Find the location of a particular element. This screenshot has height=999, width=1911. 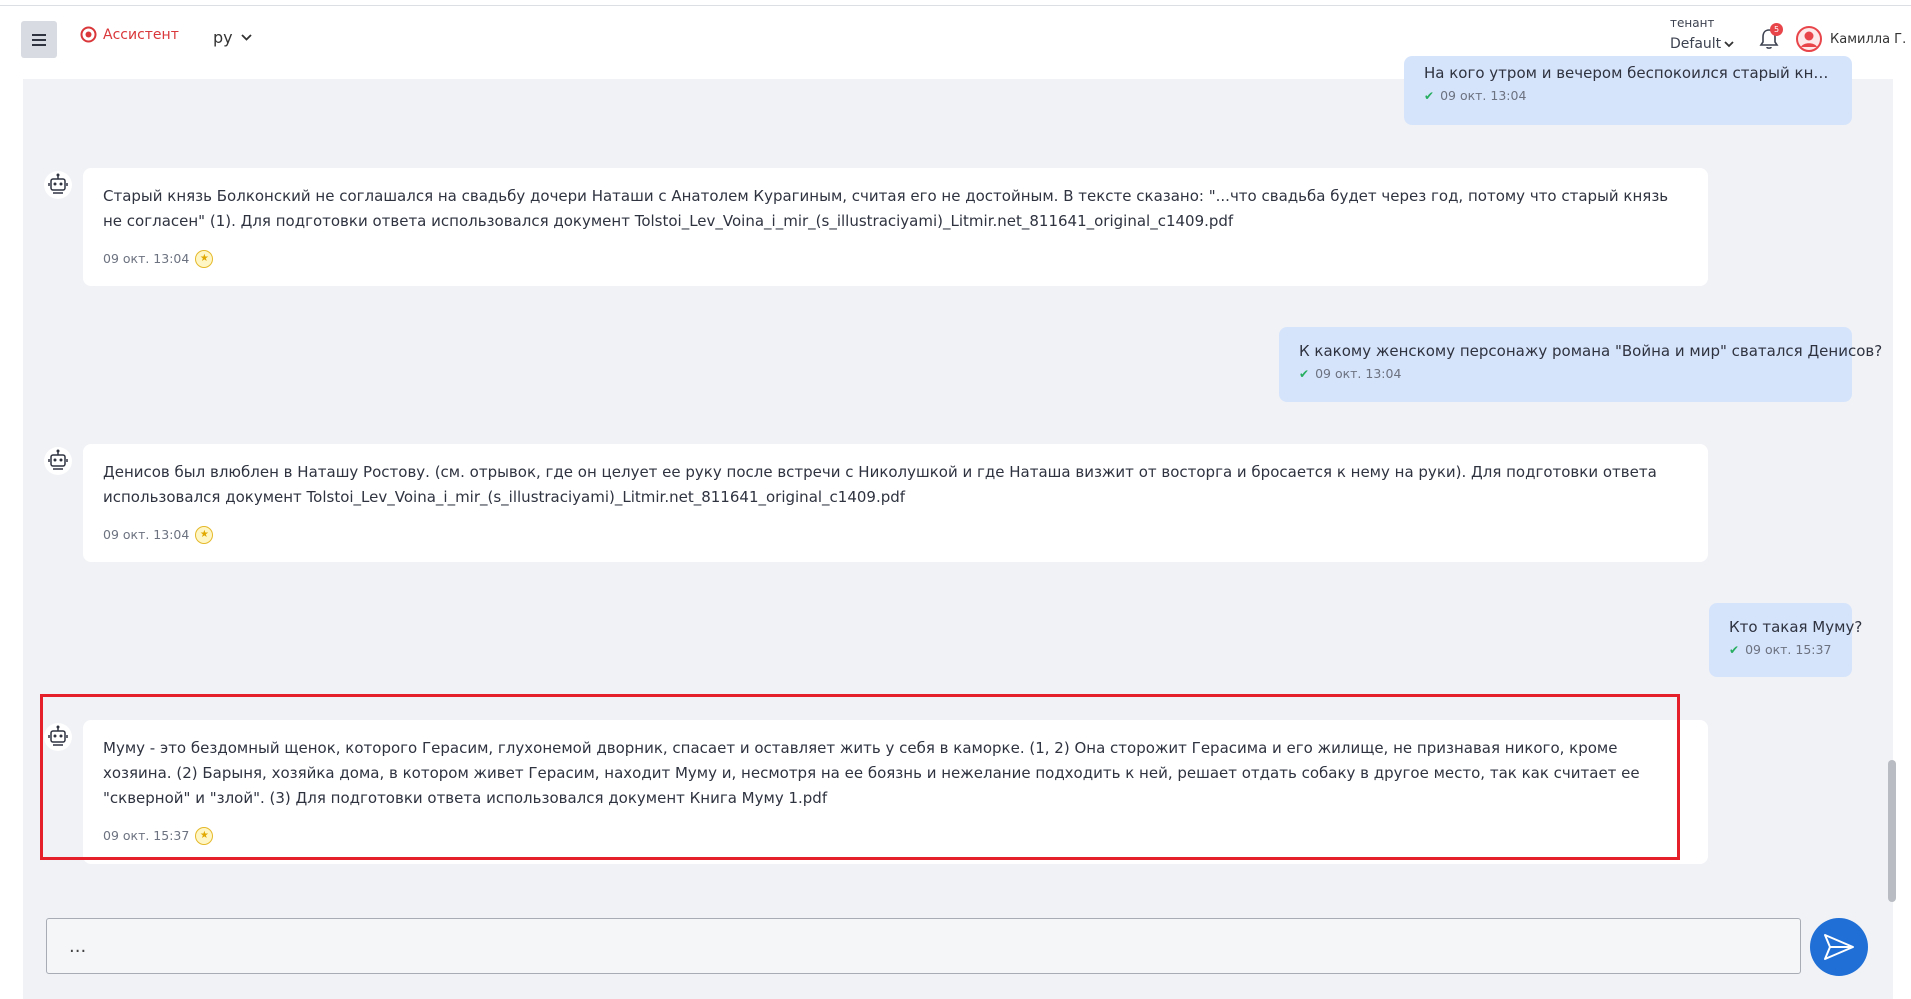

app-logo: Ассистент is located at coordinates (129, 34).